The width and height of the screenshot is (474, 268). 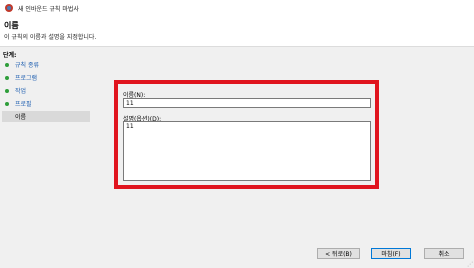 I want to click on step-name: 이름, so click(x=46, y=116).